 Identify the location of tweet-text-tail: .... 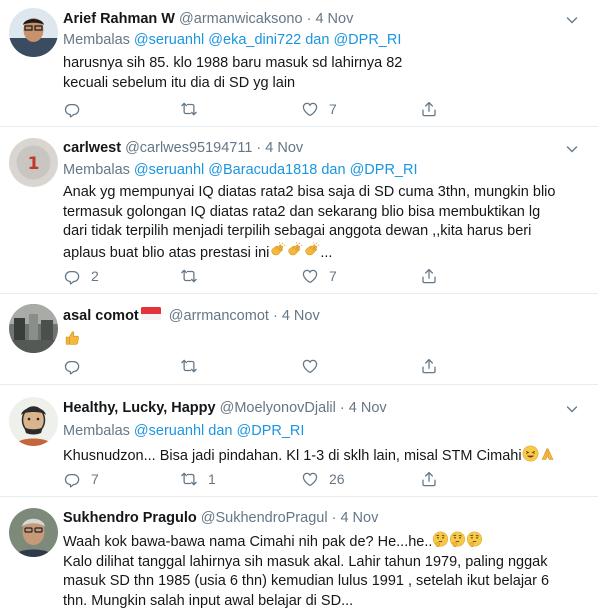
(326, 252).